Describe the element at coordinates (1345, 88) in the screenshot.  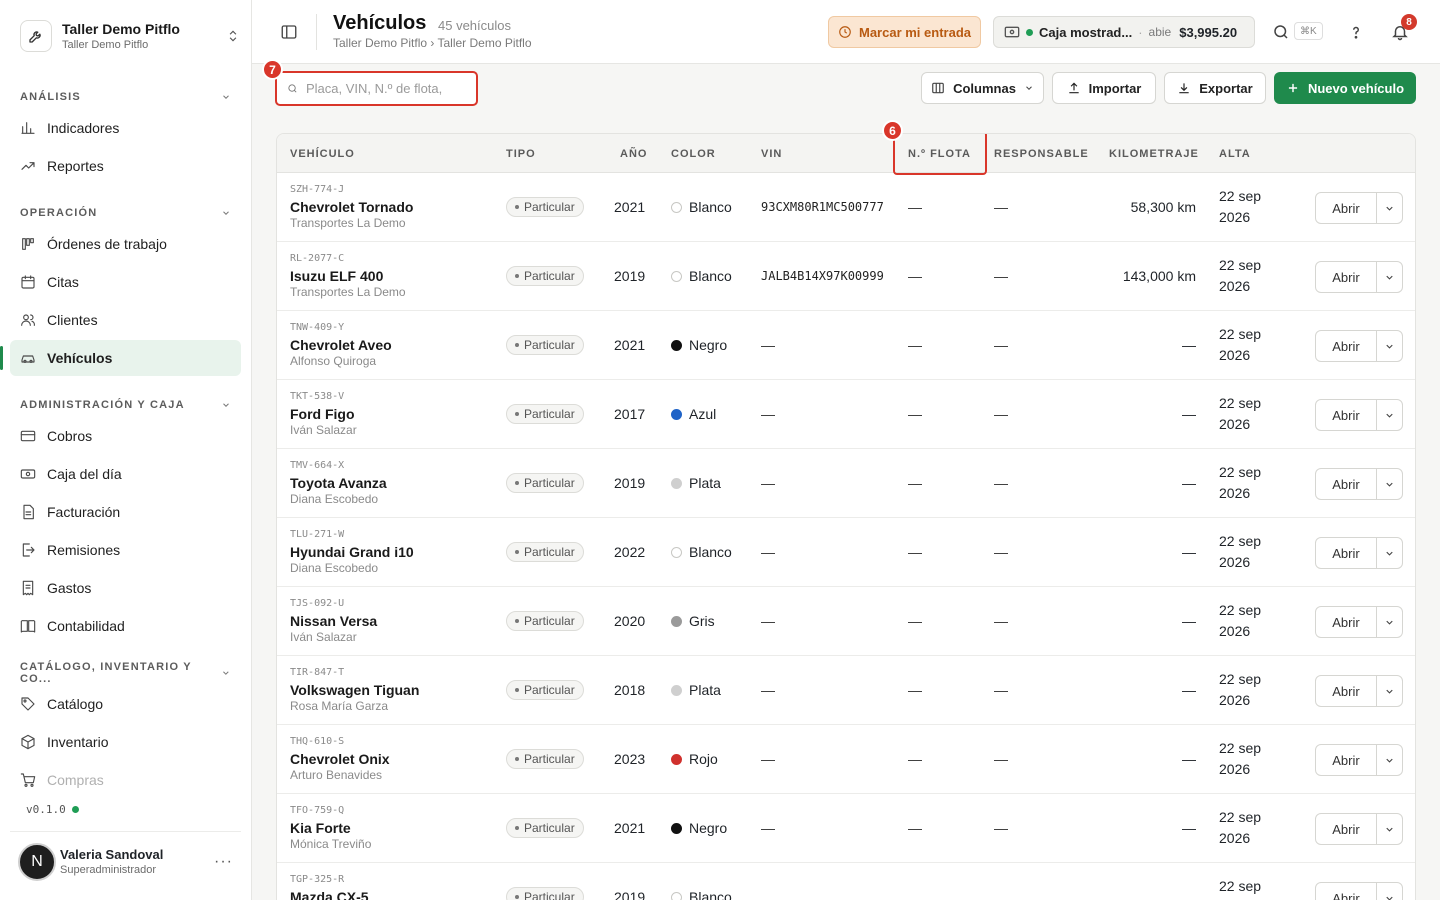
I see `new-vehicle-button: Nuevo vehículo` at that location.